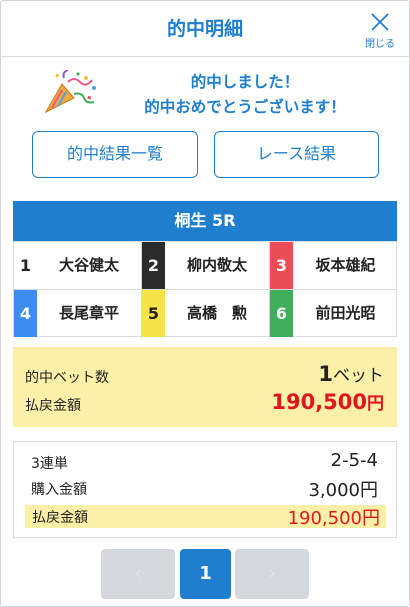 The height and width of the screenshot is (607, 410). I want to click on hit-bets-value: 1ベット, so click(351, 373).